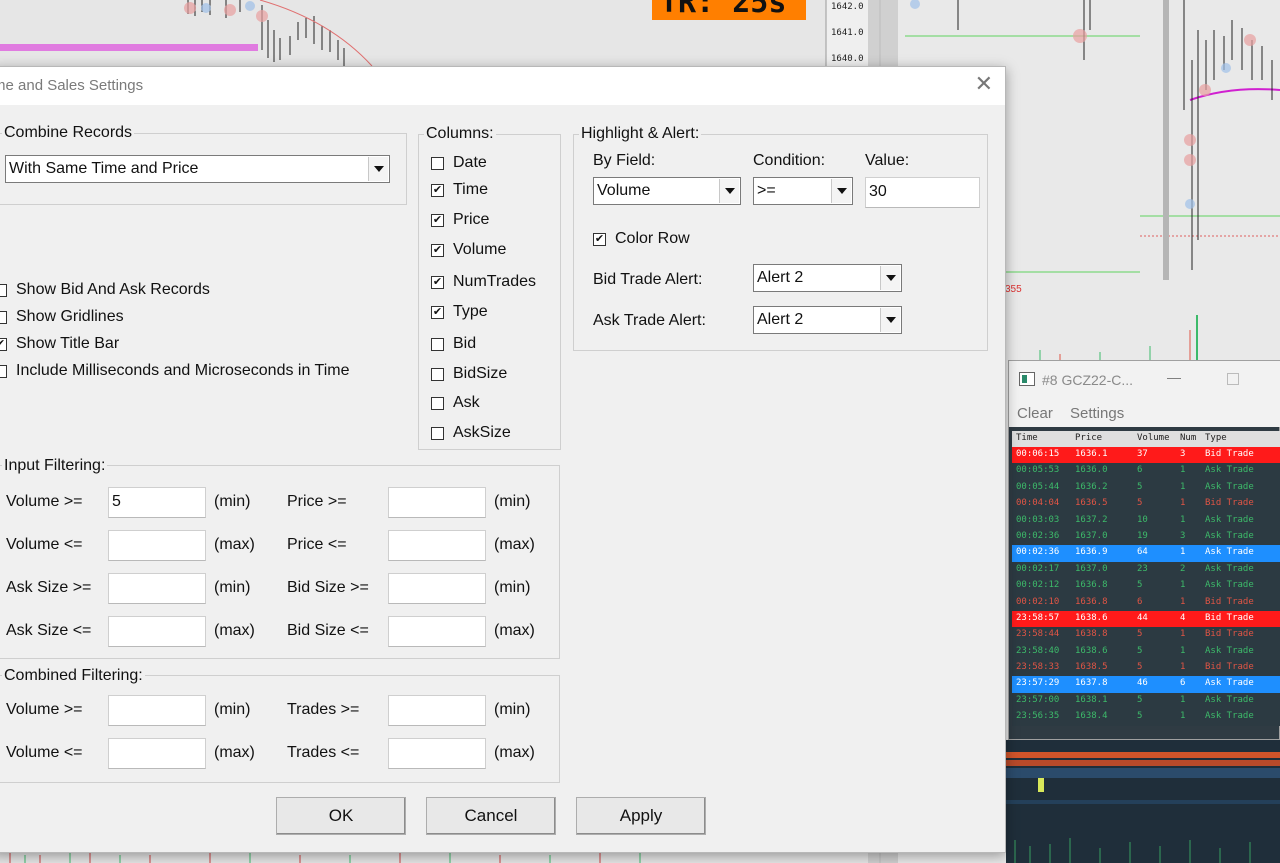 Image resolution: width=1280 pixels, height=863 pixels. What do you see at coordinates (1091, 716) in the screenshot?
I see `cell-price: 1638.4` at bounding box center [1091, 716].